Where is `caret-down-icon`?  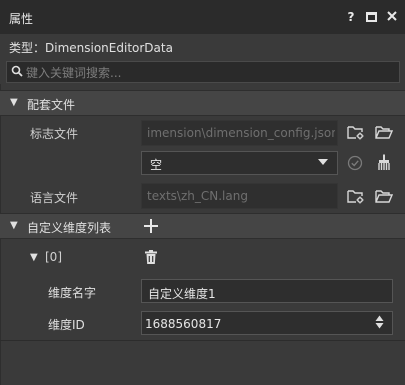 caret-down-icon is located at coordinates (323, 162).